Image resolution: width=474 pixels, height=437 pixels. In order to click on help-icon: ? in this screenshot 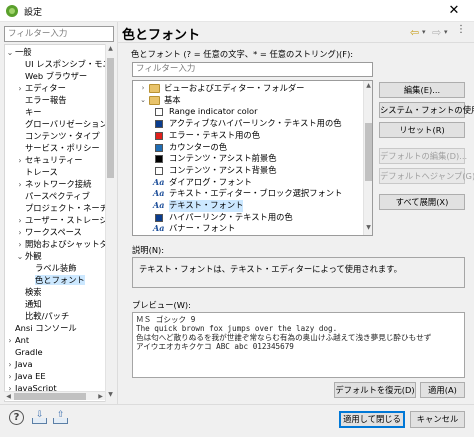, I will do `click(16, 417)`.